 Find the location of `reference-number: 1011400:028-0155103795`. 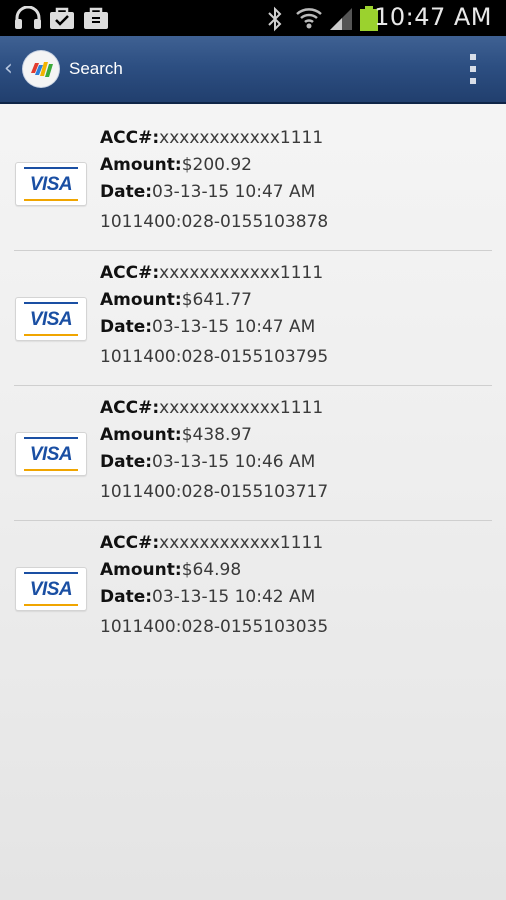

reference-number: 1011400:028-0155103795 is located at coordinates (214, 357).